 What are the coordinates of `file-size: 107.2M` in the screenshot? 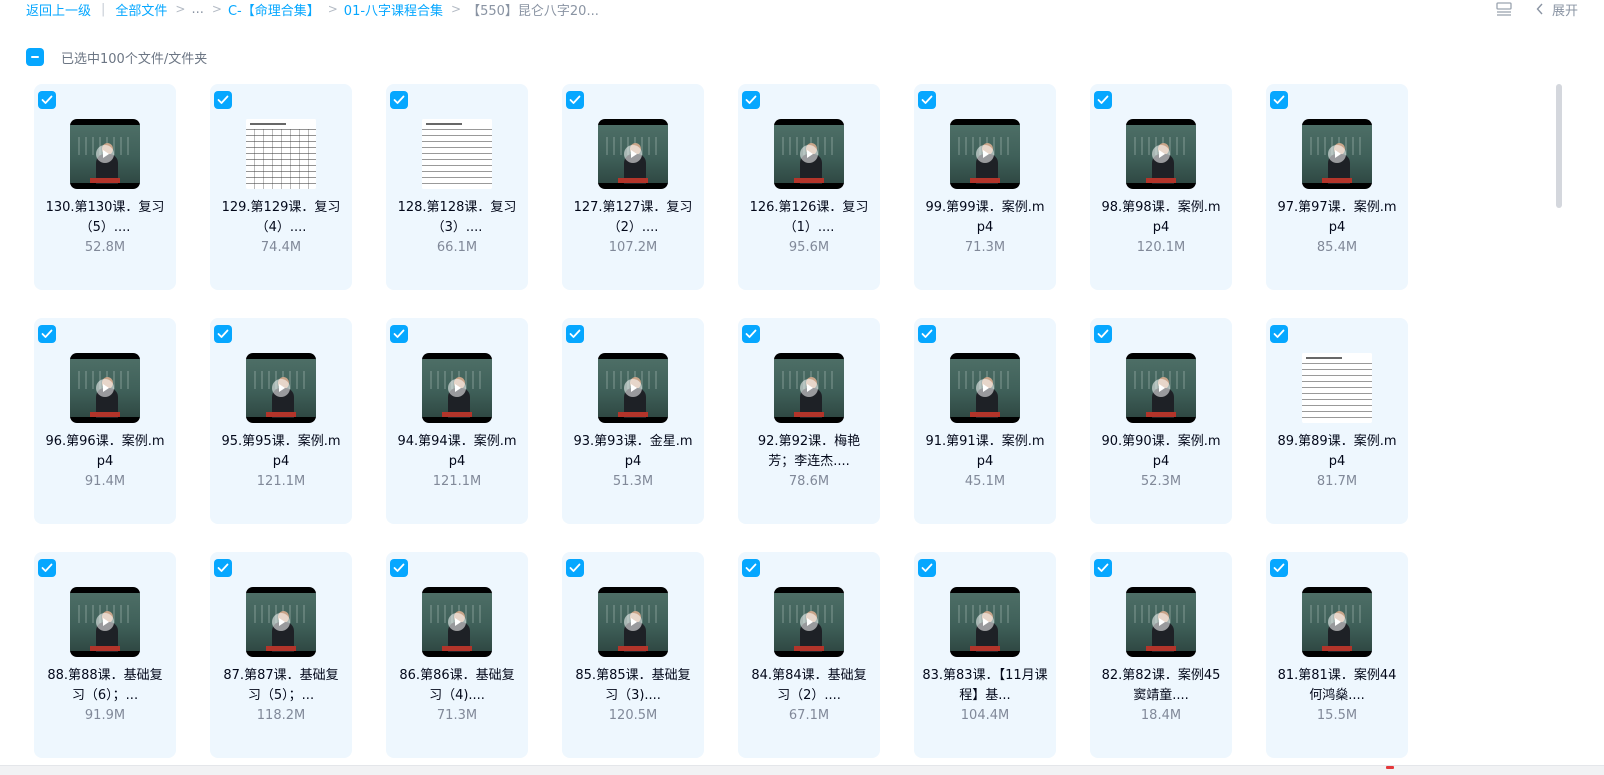 It's located at (633, 247).